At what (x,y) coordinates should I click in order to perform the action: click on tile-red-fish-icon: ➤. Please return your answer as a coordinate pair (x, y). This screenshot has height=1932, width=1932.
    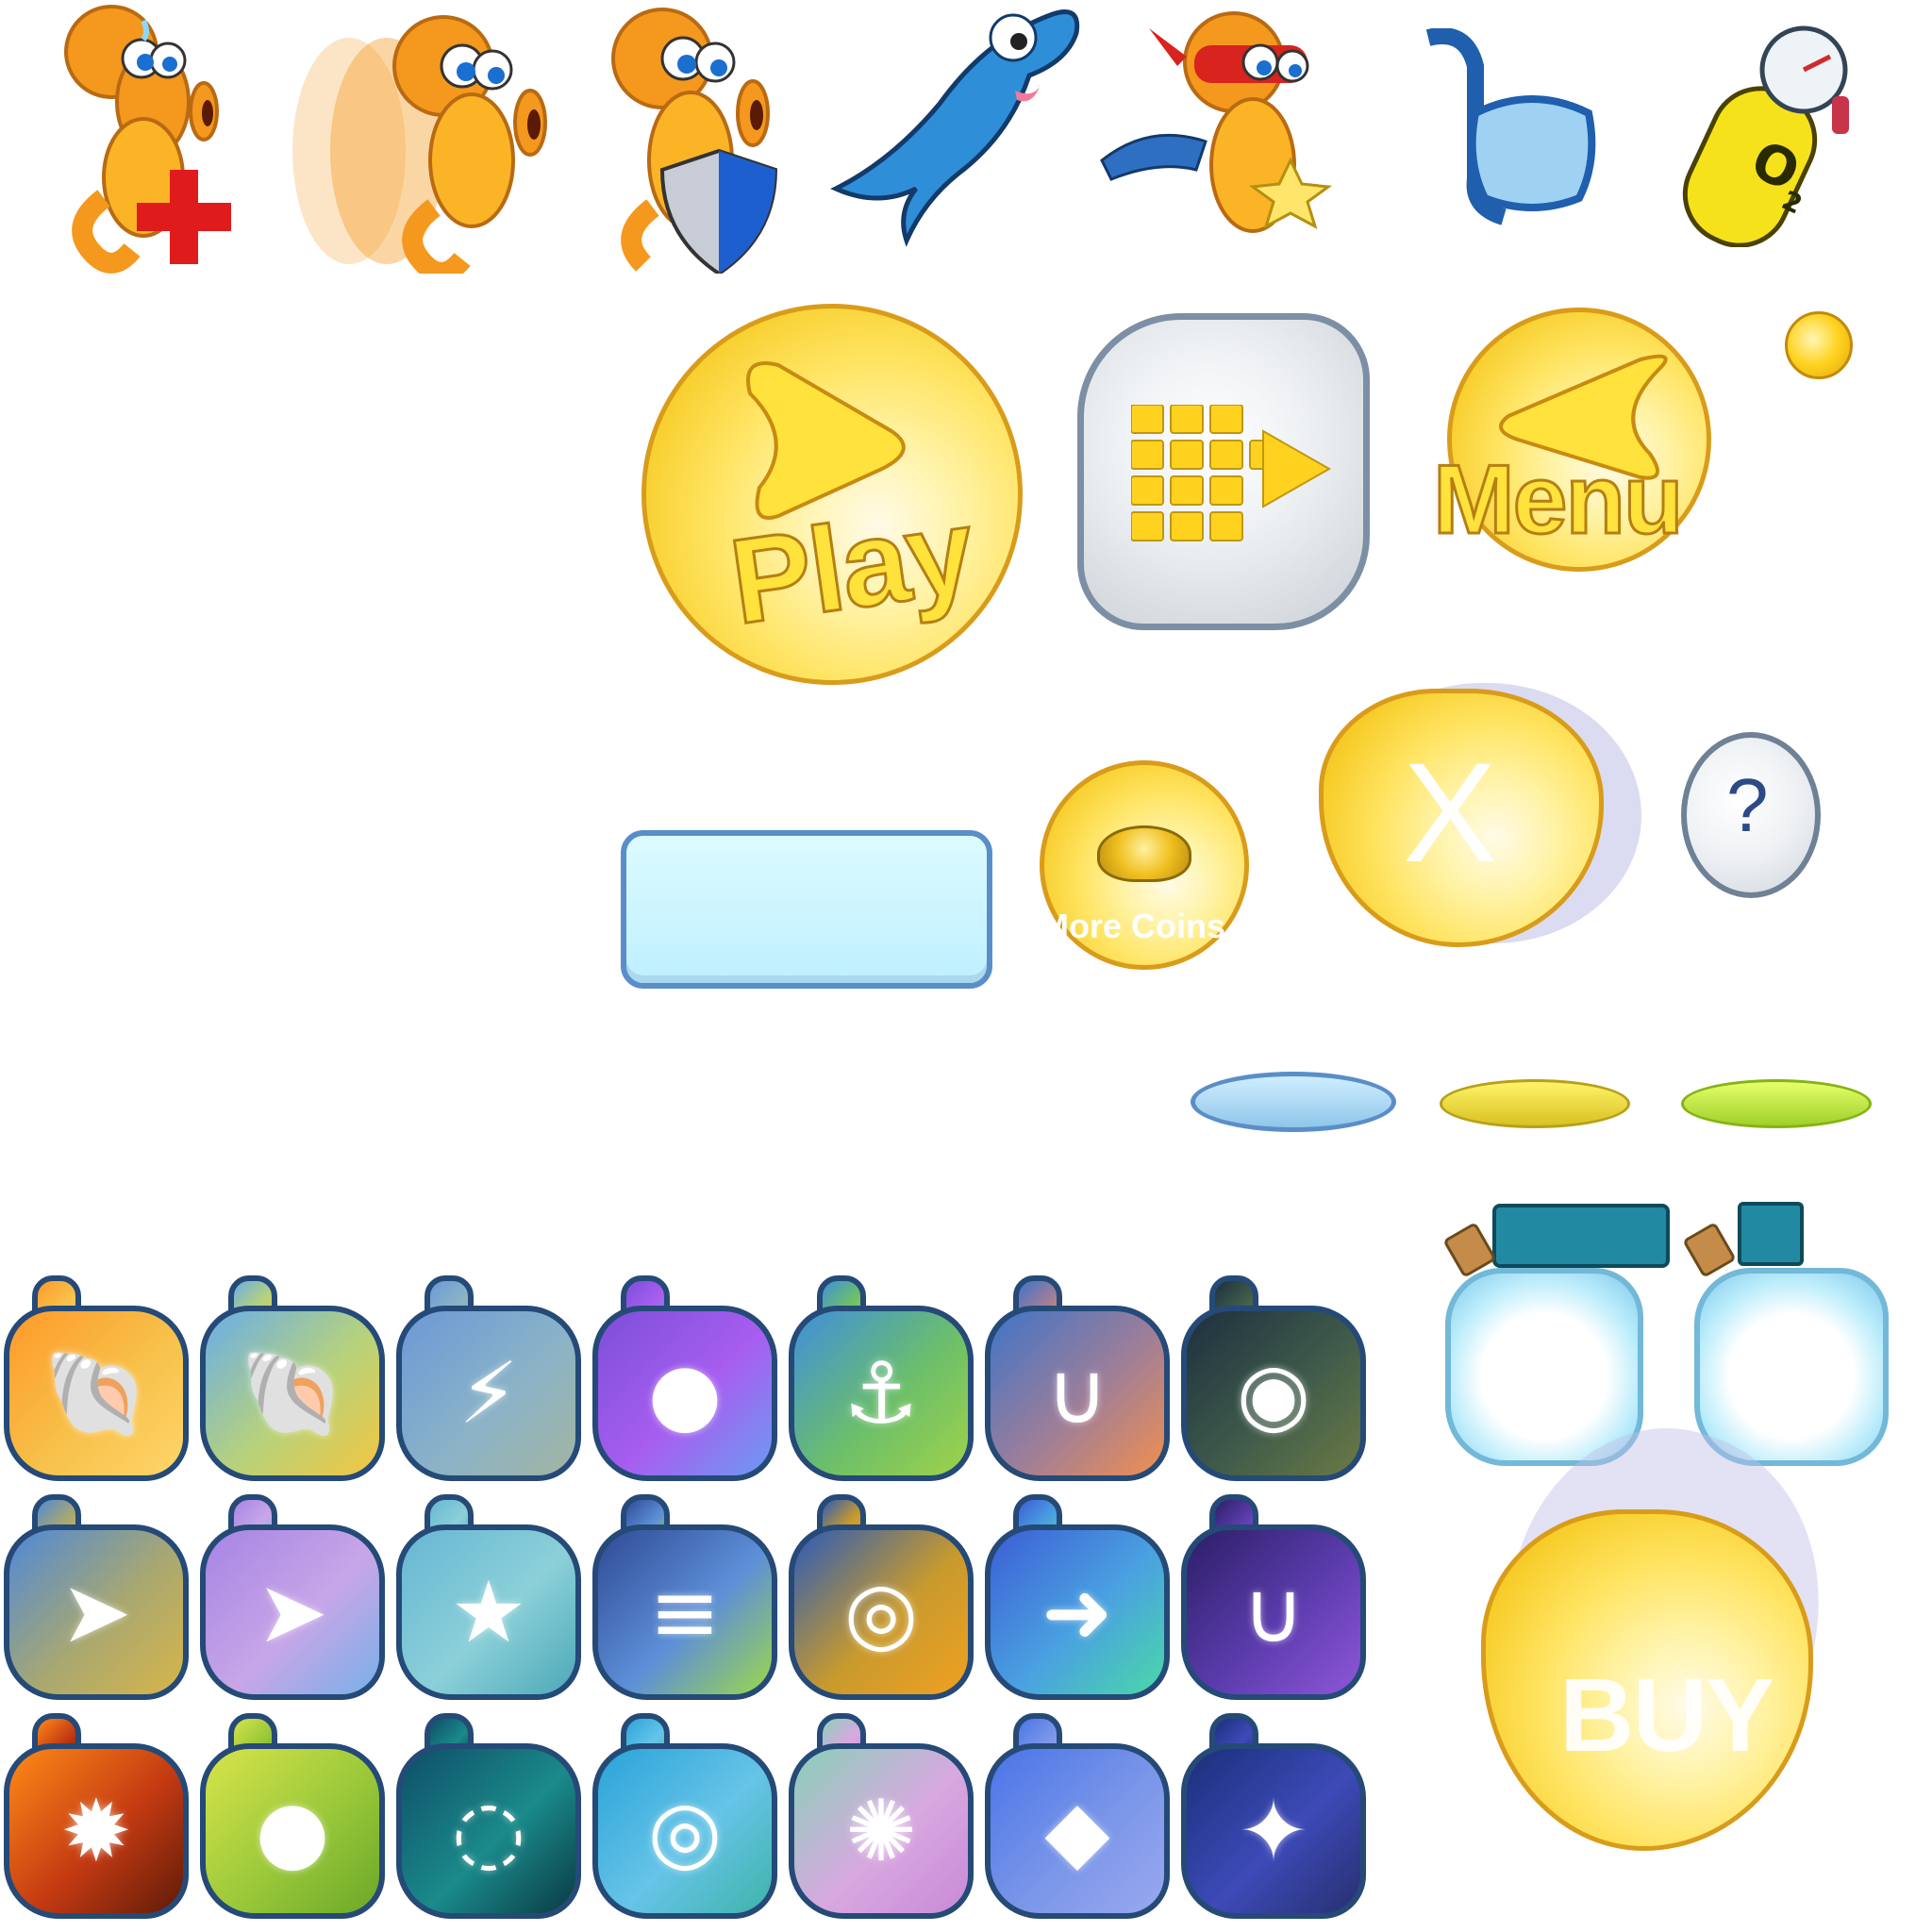
    Looking at the image, I should click on (293, 1612).